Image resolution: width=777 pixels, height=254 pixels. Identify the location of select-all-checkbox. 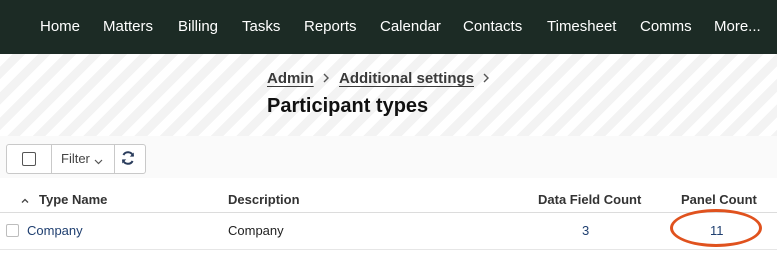
(29, 159).